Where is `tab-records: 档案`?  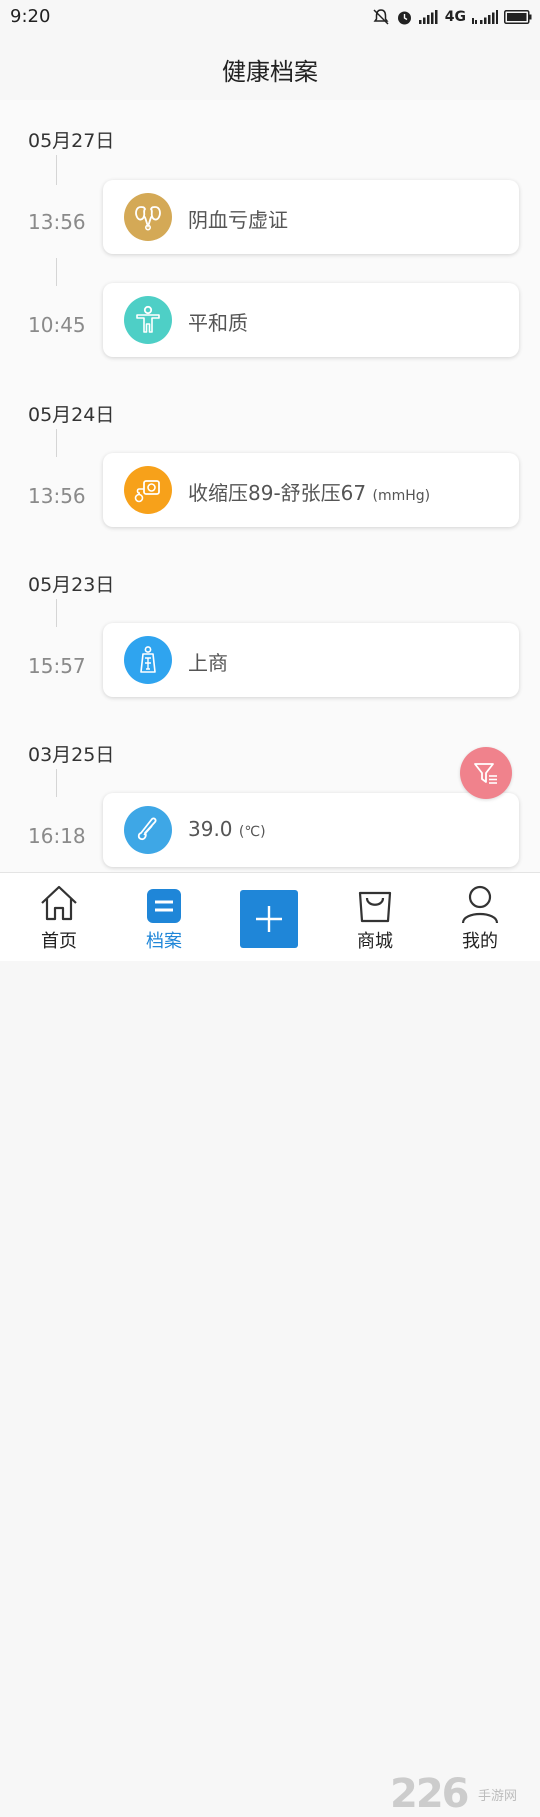
tab-records: 档案 is located at coordinates (164, 917).